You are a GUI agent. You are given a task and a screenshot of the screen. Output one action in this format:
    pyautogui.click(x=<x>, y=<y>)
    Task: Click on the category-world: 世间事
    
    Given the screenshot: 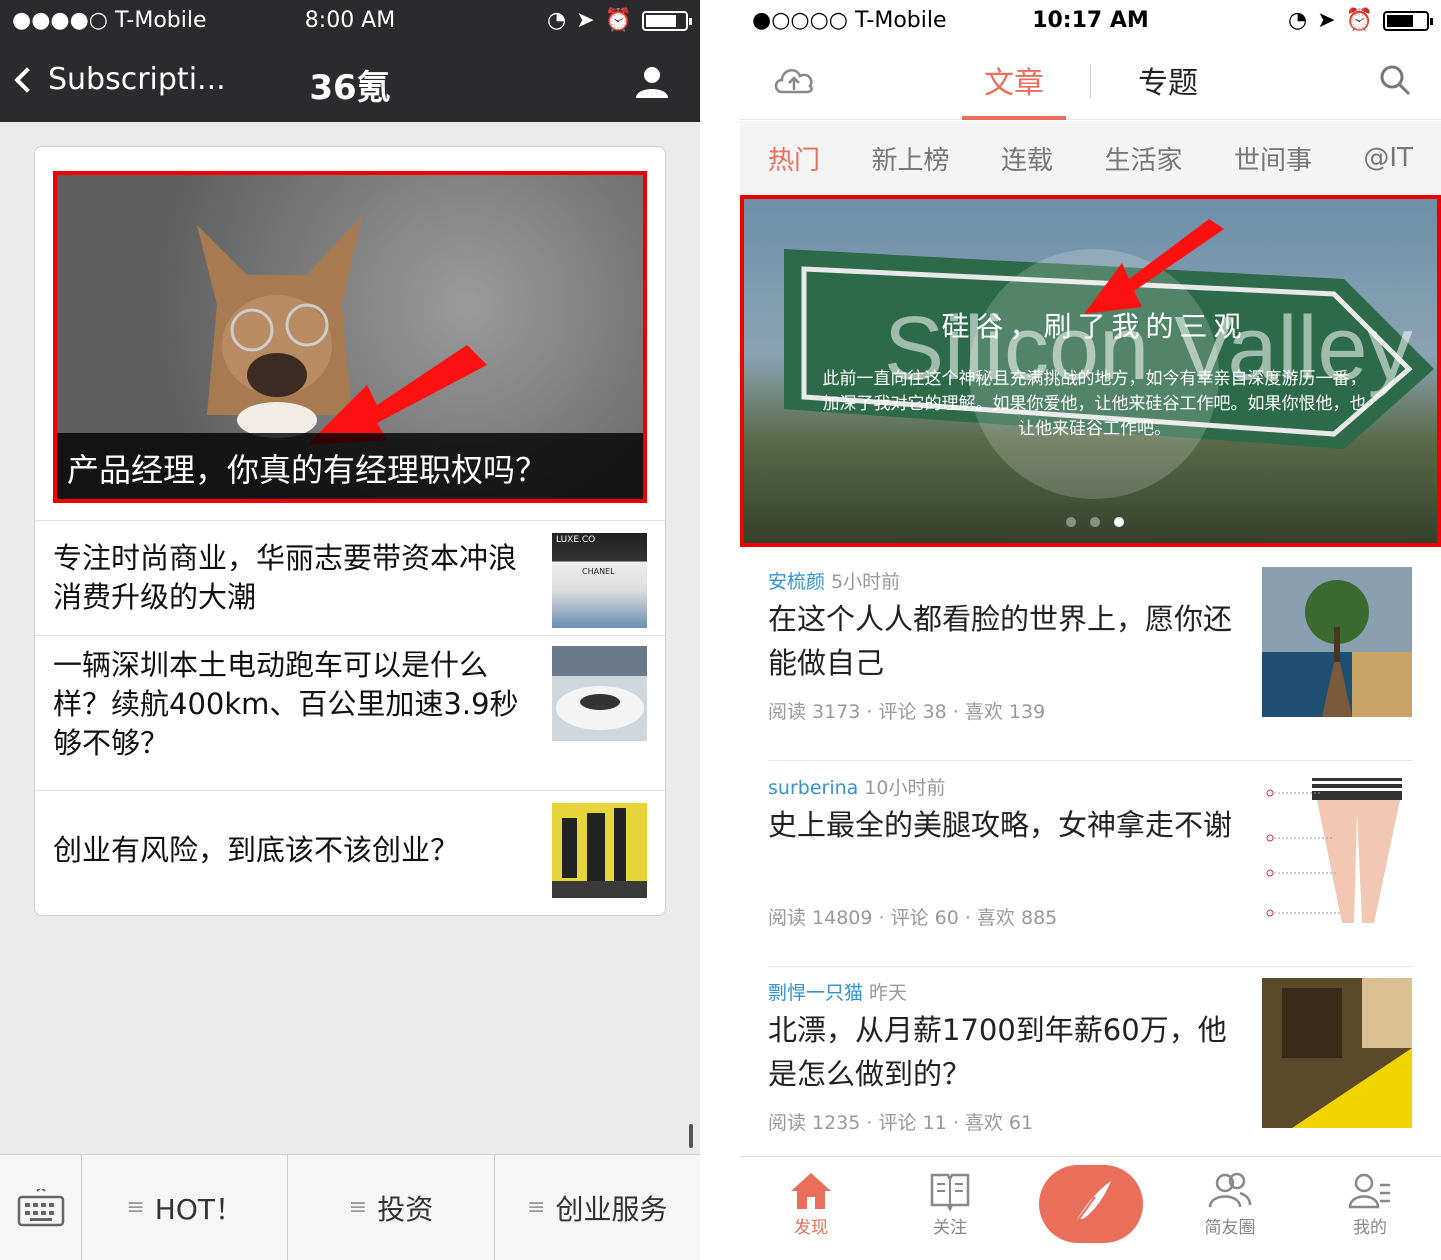 What is the action you would take?
    pyautogui.click(x=1273, y=158)
    